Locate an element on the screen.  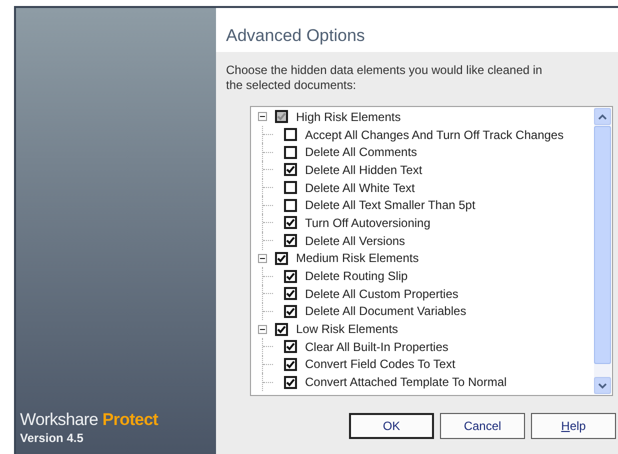
tree-item-label: Delete All White Text is located at coordinates (360, 187).